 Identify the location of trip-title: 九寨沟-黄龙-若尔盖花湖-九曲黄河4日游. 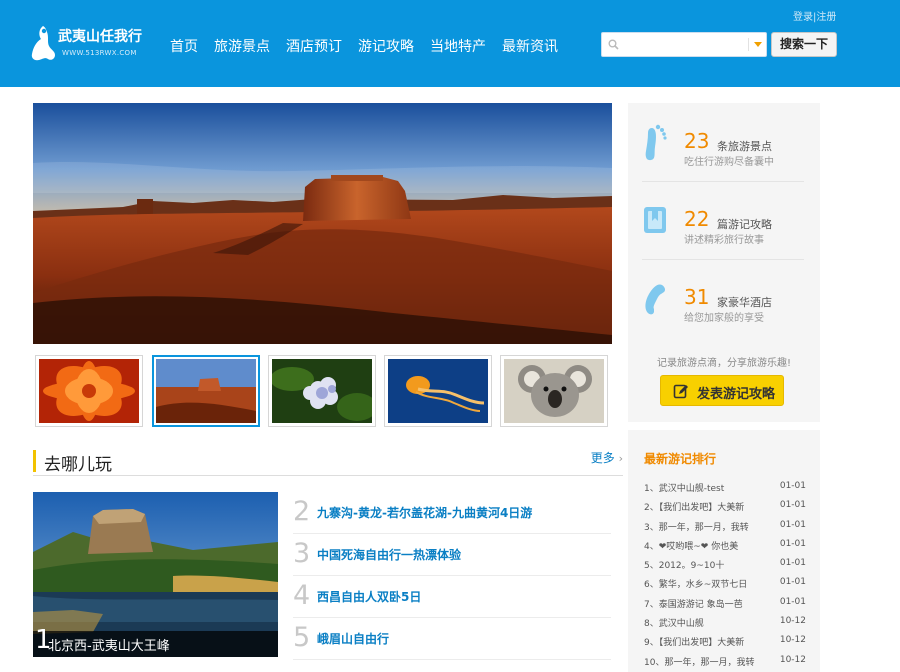
(424, 512).